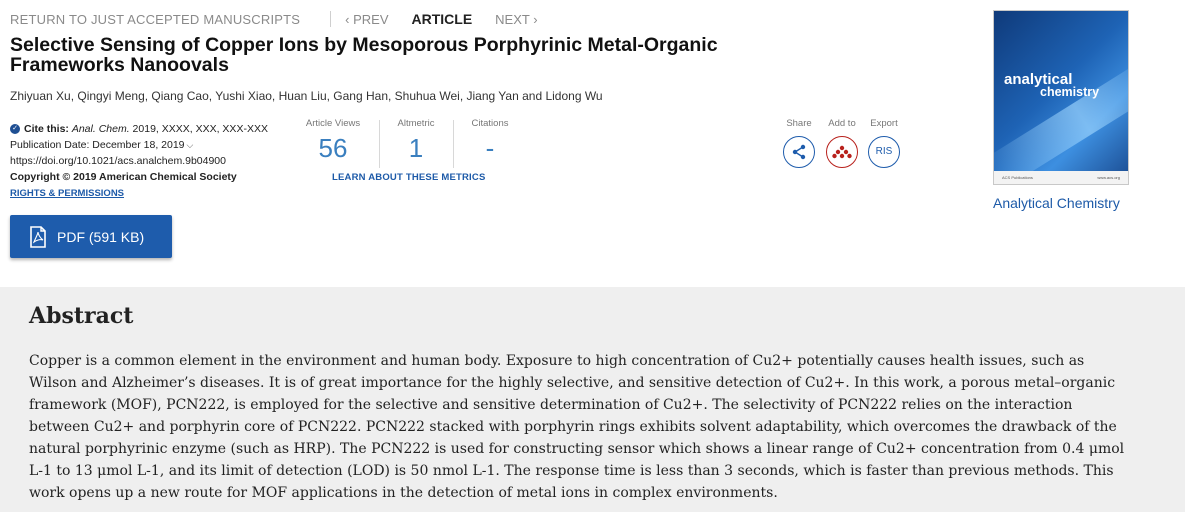  Describe the element at coordinates (15, 129) in the screenshot. I see `check-circle-icon: ✓` at that location.